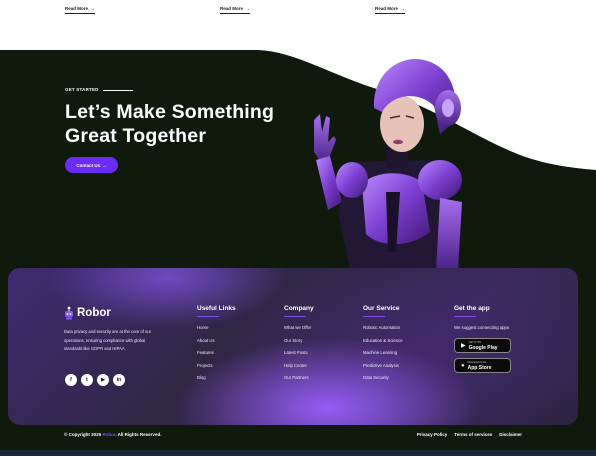 The width and height of the screenshot is (596, 456). I want to click on footer-link-what-we-offer: What we Offer, so click(299, 331).